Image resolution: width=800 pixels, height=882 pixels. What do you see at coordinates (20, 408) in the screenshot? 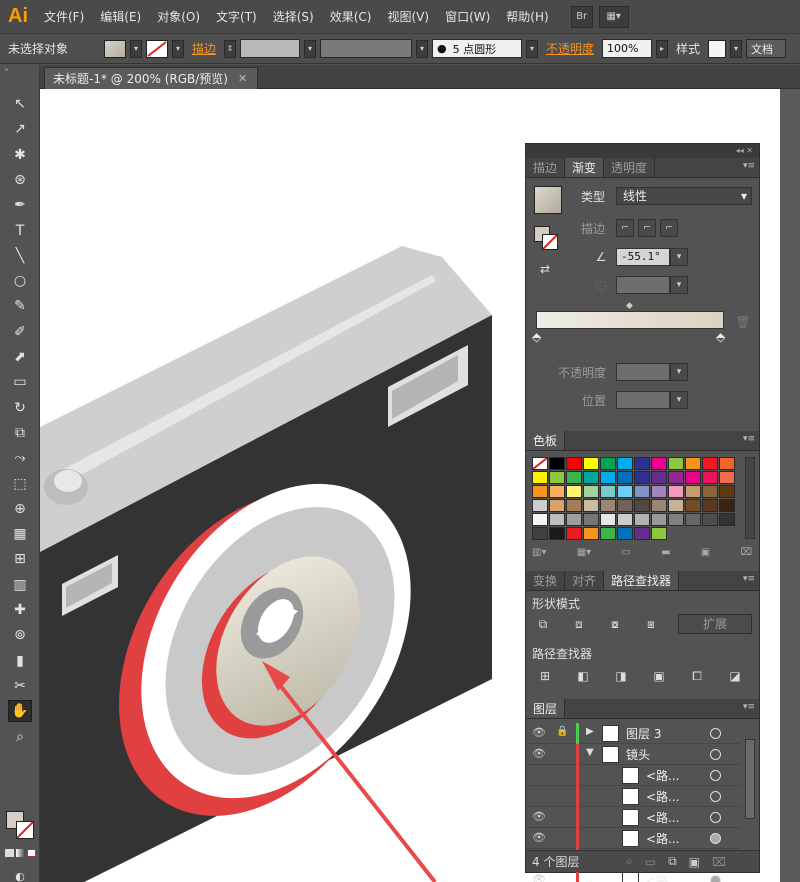
I see `rotate-tool-icon: ↻` at bounding box center [20, 408].